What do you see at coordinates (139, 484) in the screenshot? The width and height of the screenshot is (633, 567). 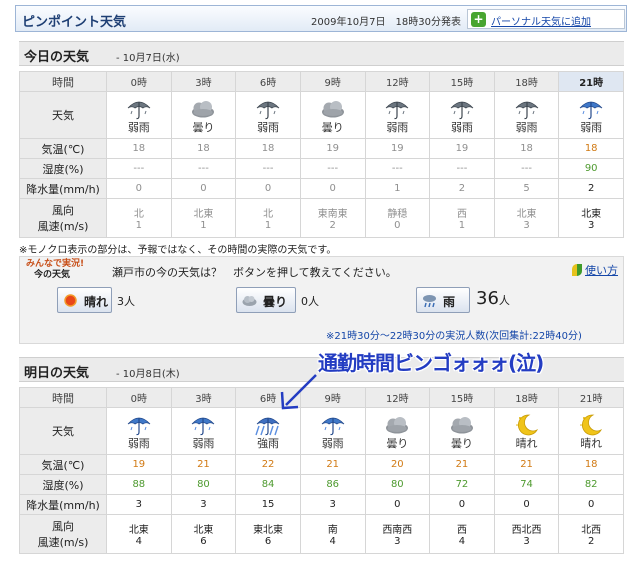 I see `humidity-cell: 88` at bounding box center [139, 484].